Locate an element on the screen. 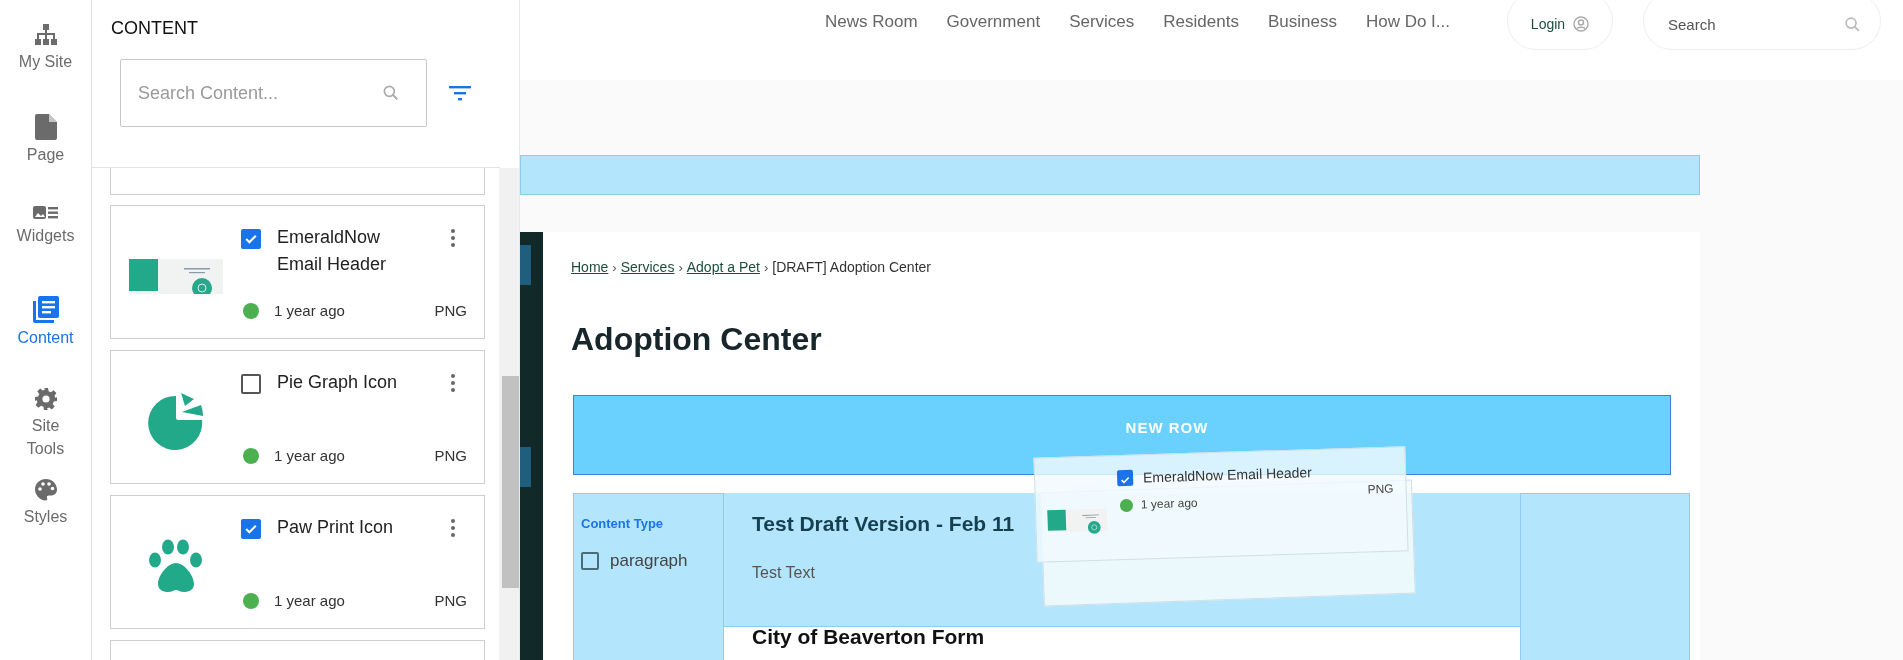  rail-item: Page is located at coordinates (45, 154).